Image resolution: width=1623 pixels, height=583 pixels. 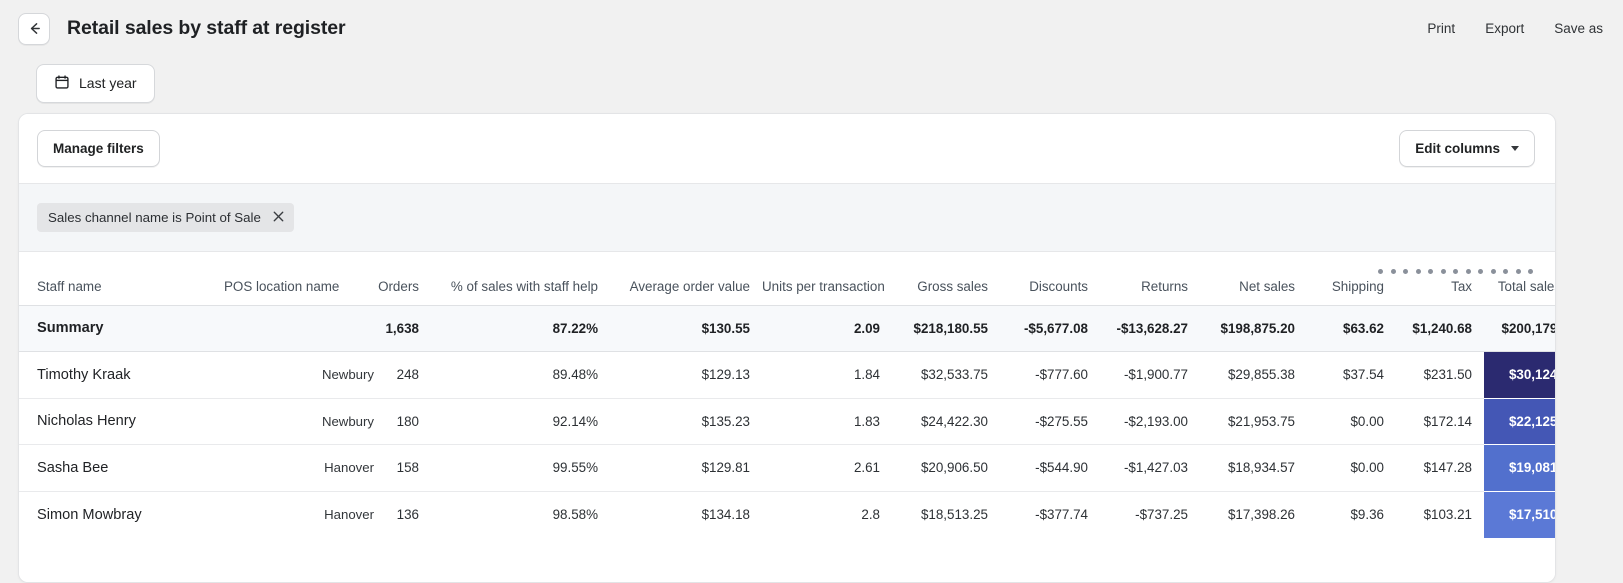 What do you see at coordinates (62, 83) in the screenshot?
I see `calendar-icon` at bounding box center [62, 83].